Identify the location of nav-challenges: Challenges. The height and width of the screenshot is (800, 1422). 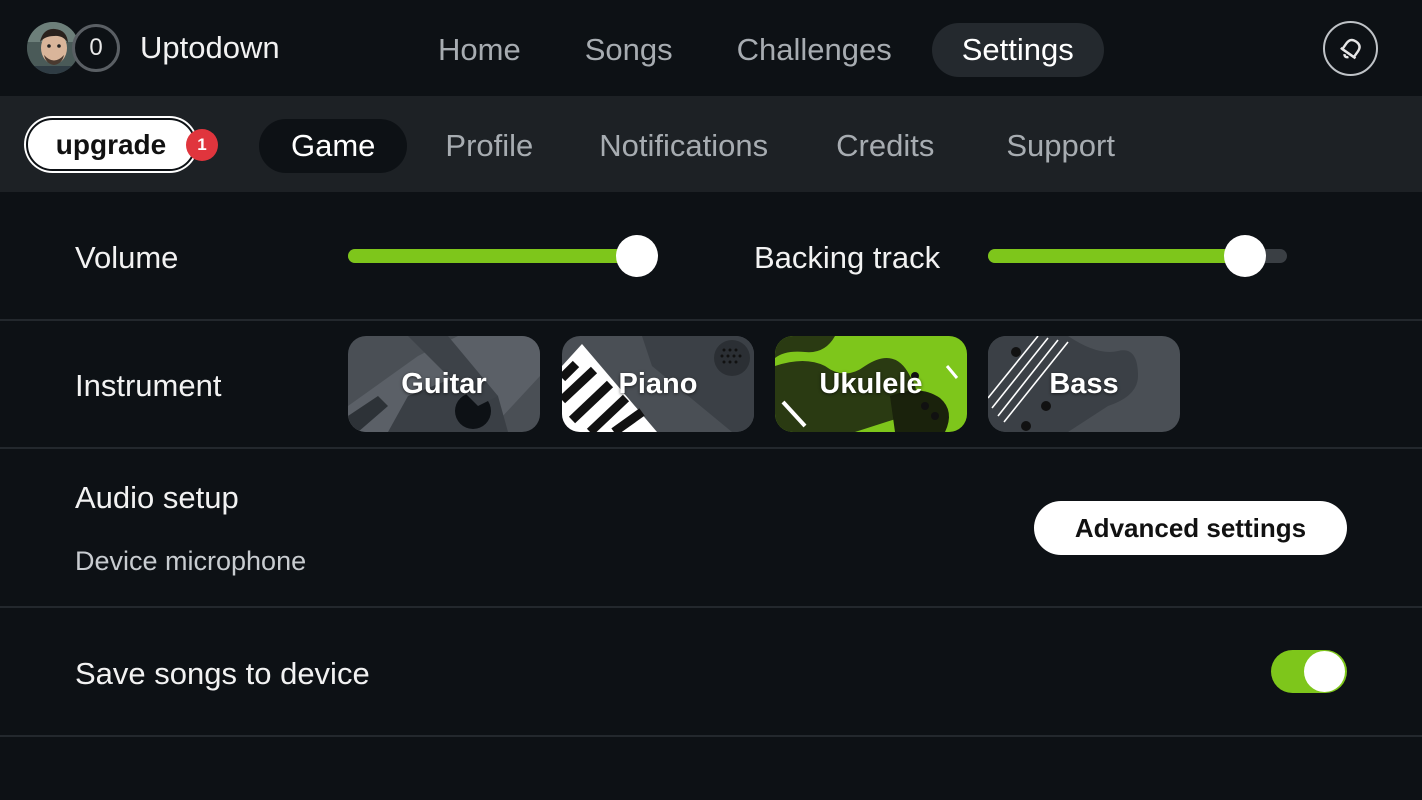
(814, 50).